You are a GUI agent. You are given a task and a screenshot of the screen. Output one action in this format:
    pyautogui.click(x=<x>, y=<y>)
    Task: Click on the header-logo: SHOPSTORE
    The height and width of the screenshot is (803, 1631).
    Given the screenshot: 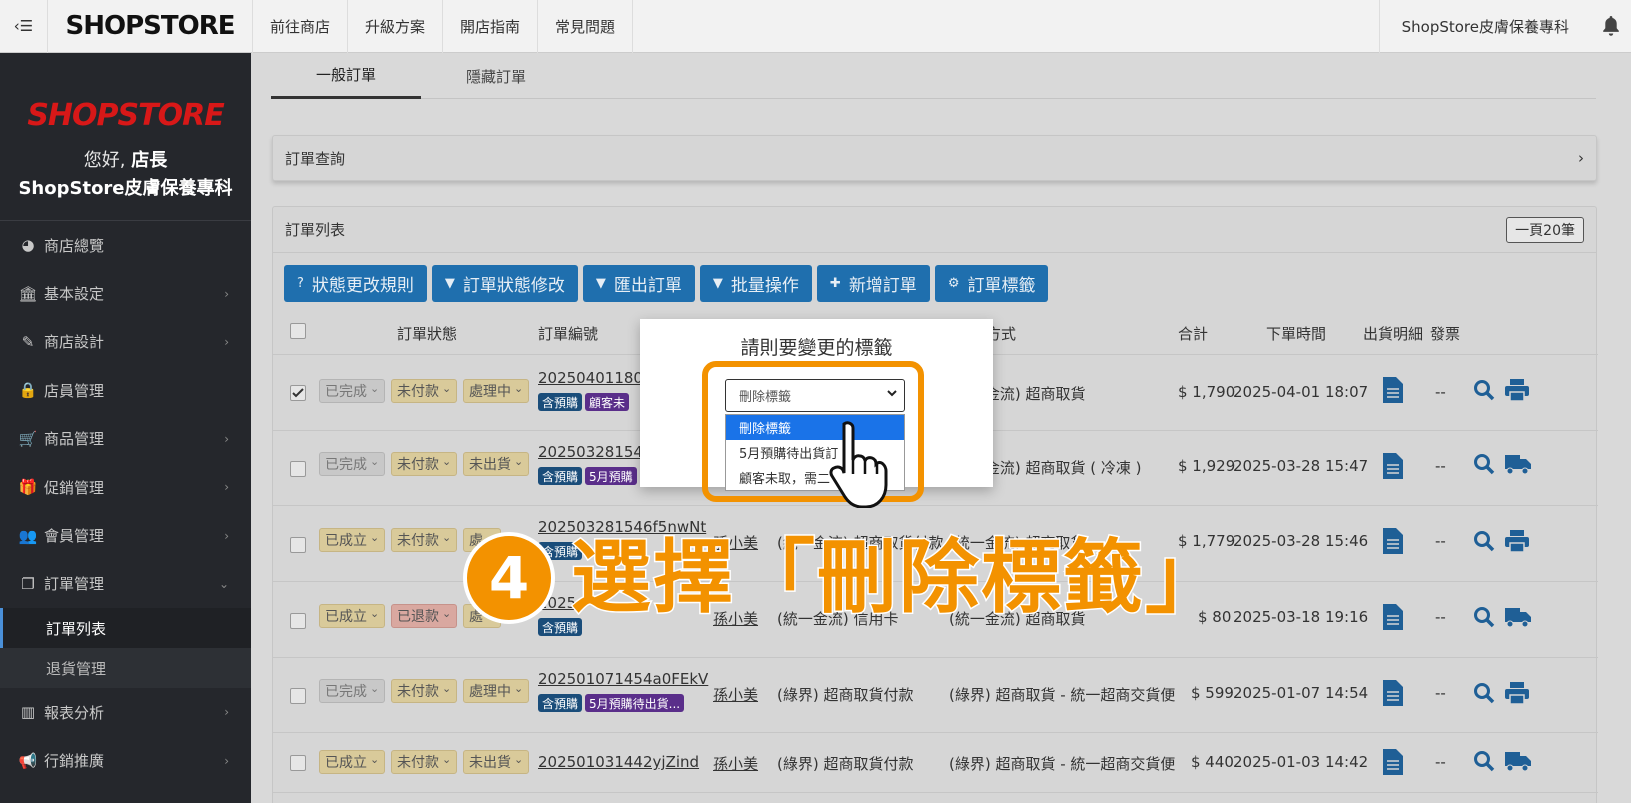 What is the action you would take?
    pyautogui.click(x=150, y=26)
    